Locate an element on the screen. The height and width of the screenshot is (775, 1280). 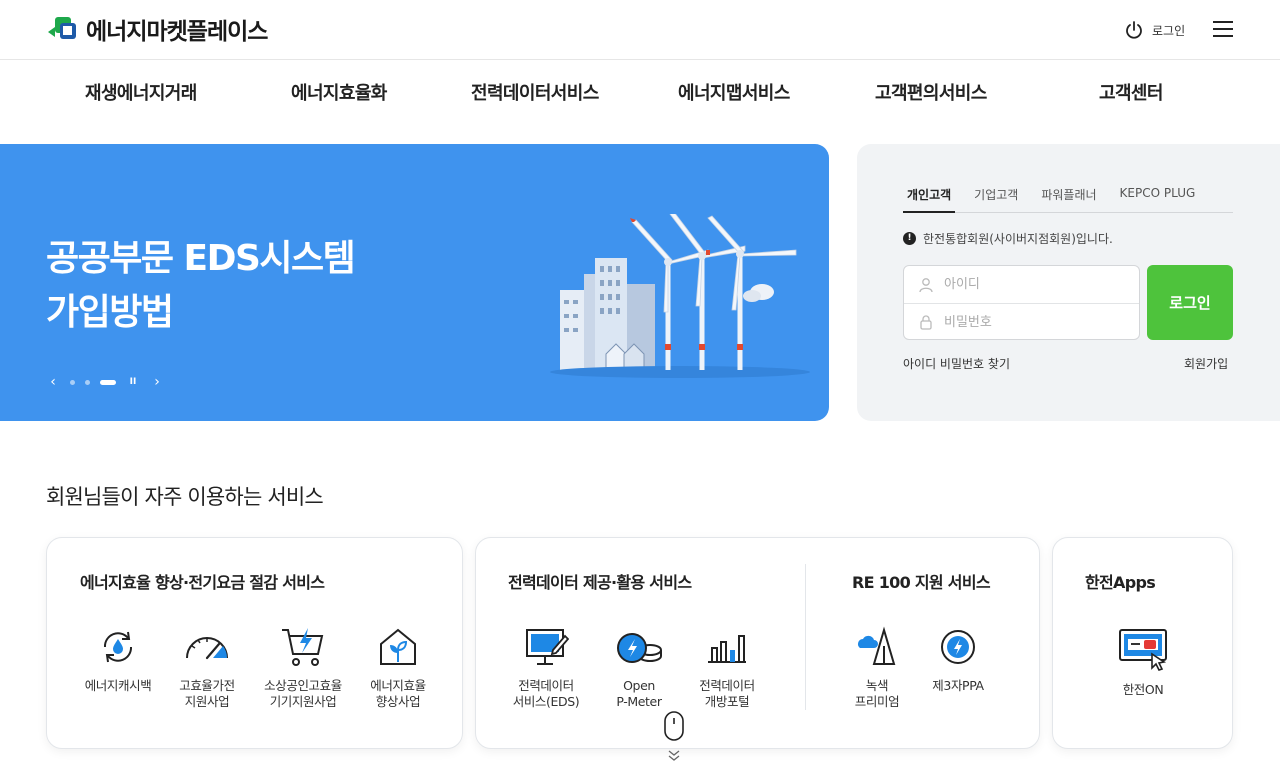
nav-item-energy-map-service: 에너지맵서비스 is located at coordinates (734, 92).